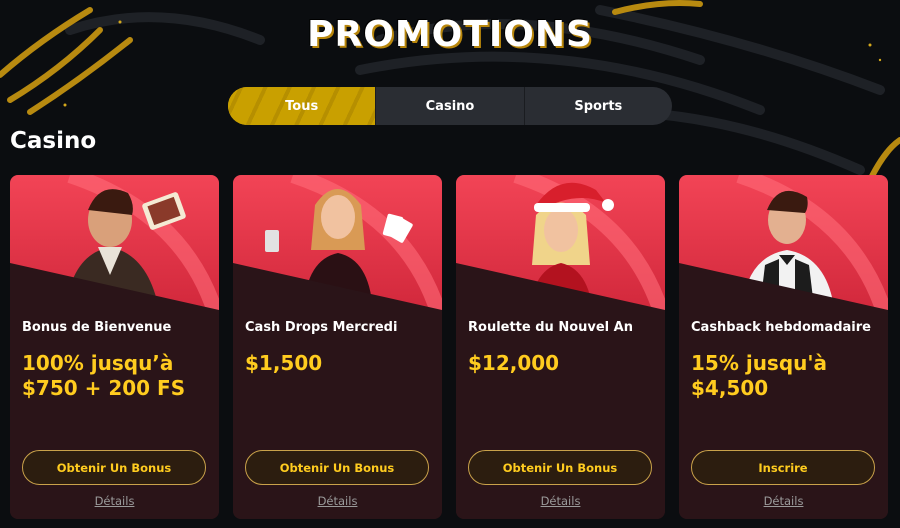  Describe the element at coordinates (759, 375) in the screenshot. I see `card-amount: 15% jusqu'à $4,500` at that location.